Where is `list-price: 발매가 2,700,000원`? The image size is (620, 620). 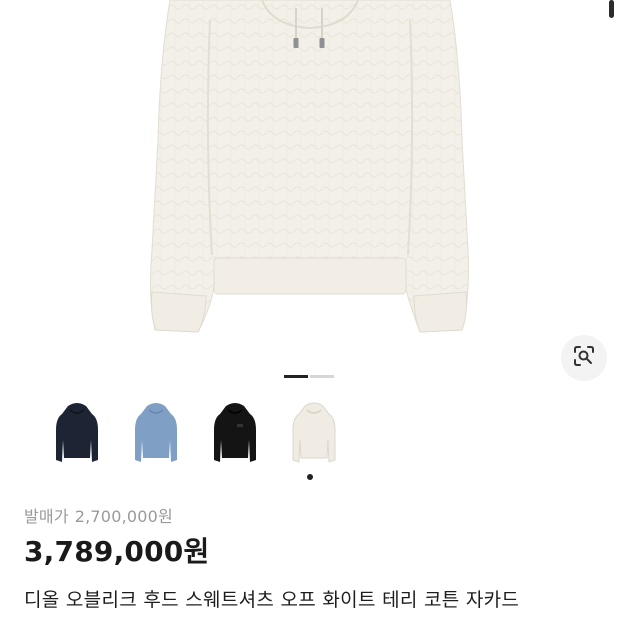
list-price: 발매가 2,700,000원 is located at coordinates (101, 515).